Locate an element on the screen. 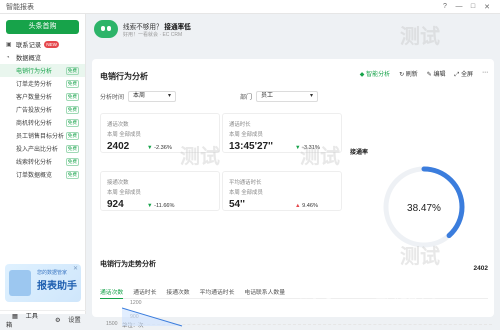 The width and height of the screenshot is (500, 330). smart-label: 智能分析 is located at coordinates (378, 75).